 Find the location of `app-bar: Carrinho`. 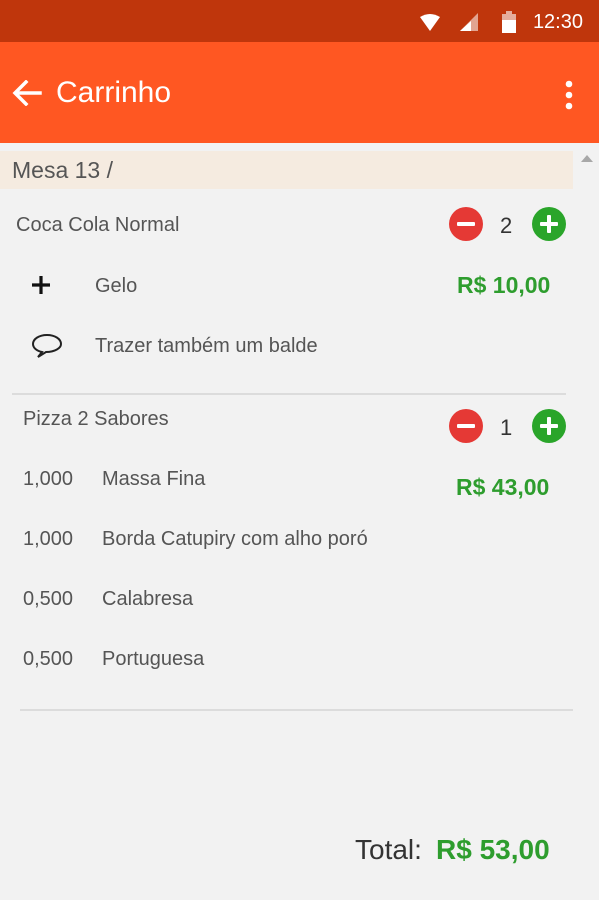

app-bar: Carrinho is located at coordinates (299, 92).